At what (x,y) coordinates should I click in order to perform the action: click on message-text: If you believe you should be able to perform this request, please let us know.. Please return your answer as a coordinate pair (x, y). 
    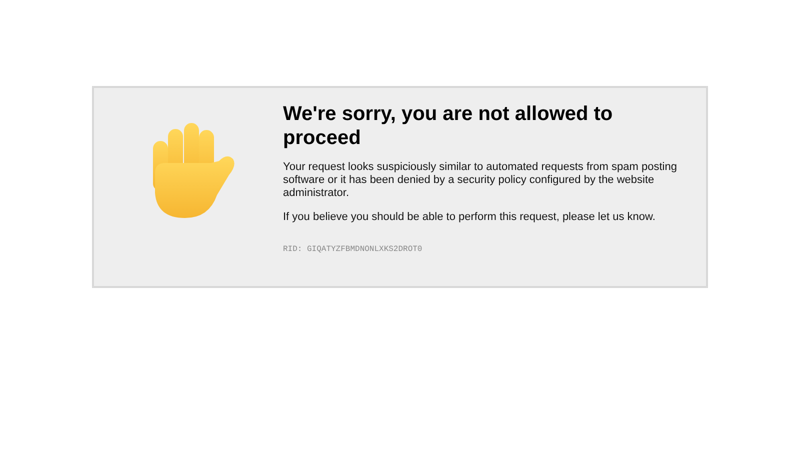
    Looking at the image, I should click on (469, 217).